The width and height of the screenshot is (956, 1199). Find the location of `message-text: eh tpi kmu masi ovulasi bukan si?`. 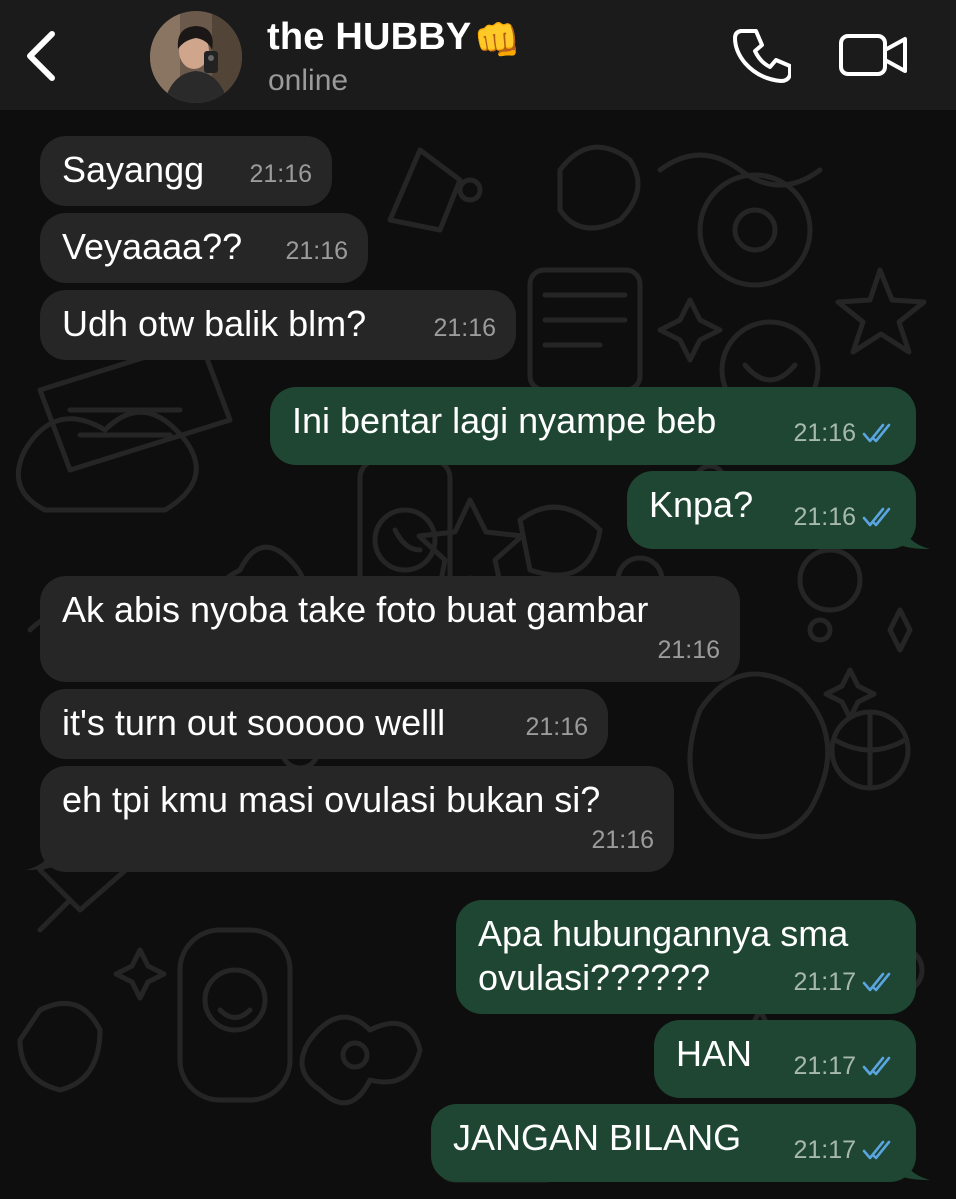

message-text: eh tpi kmu masi ovulasi bukan si? is located at coordinates (331, 799).